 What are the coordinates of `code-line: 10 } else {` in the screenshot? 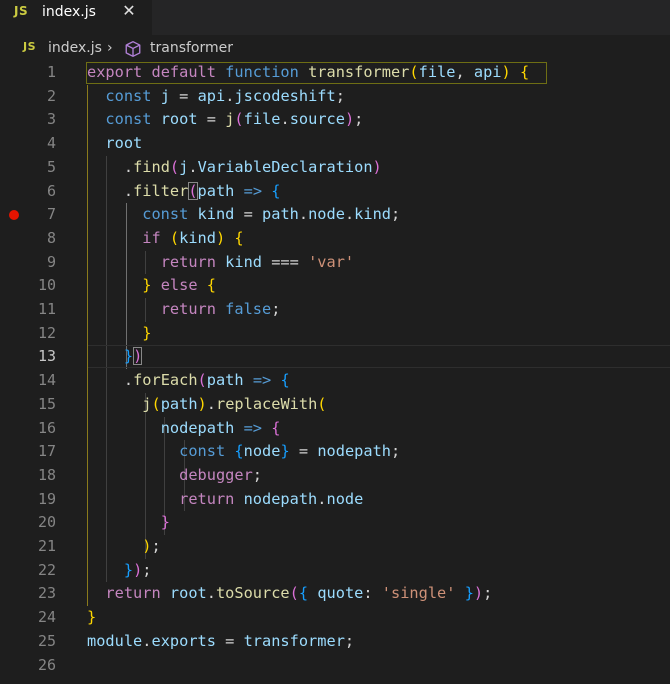 It's located at (335, 286).